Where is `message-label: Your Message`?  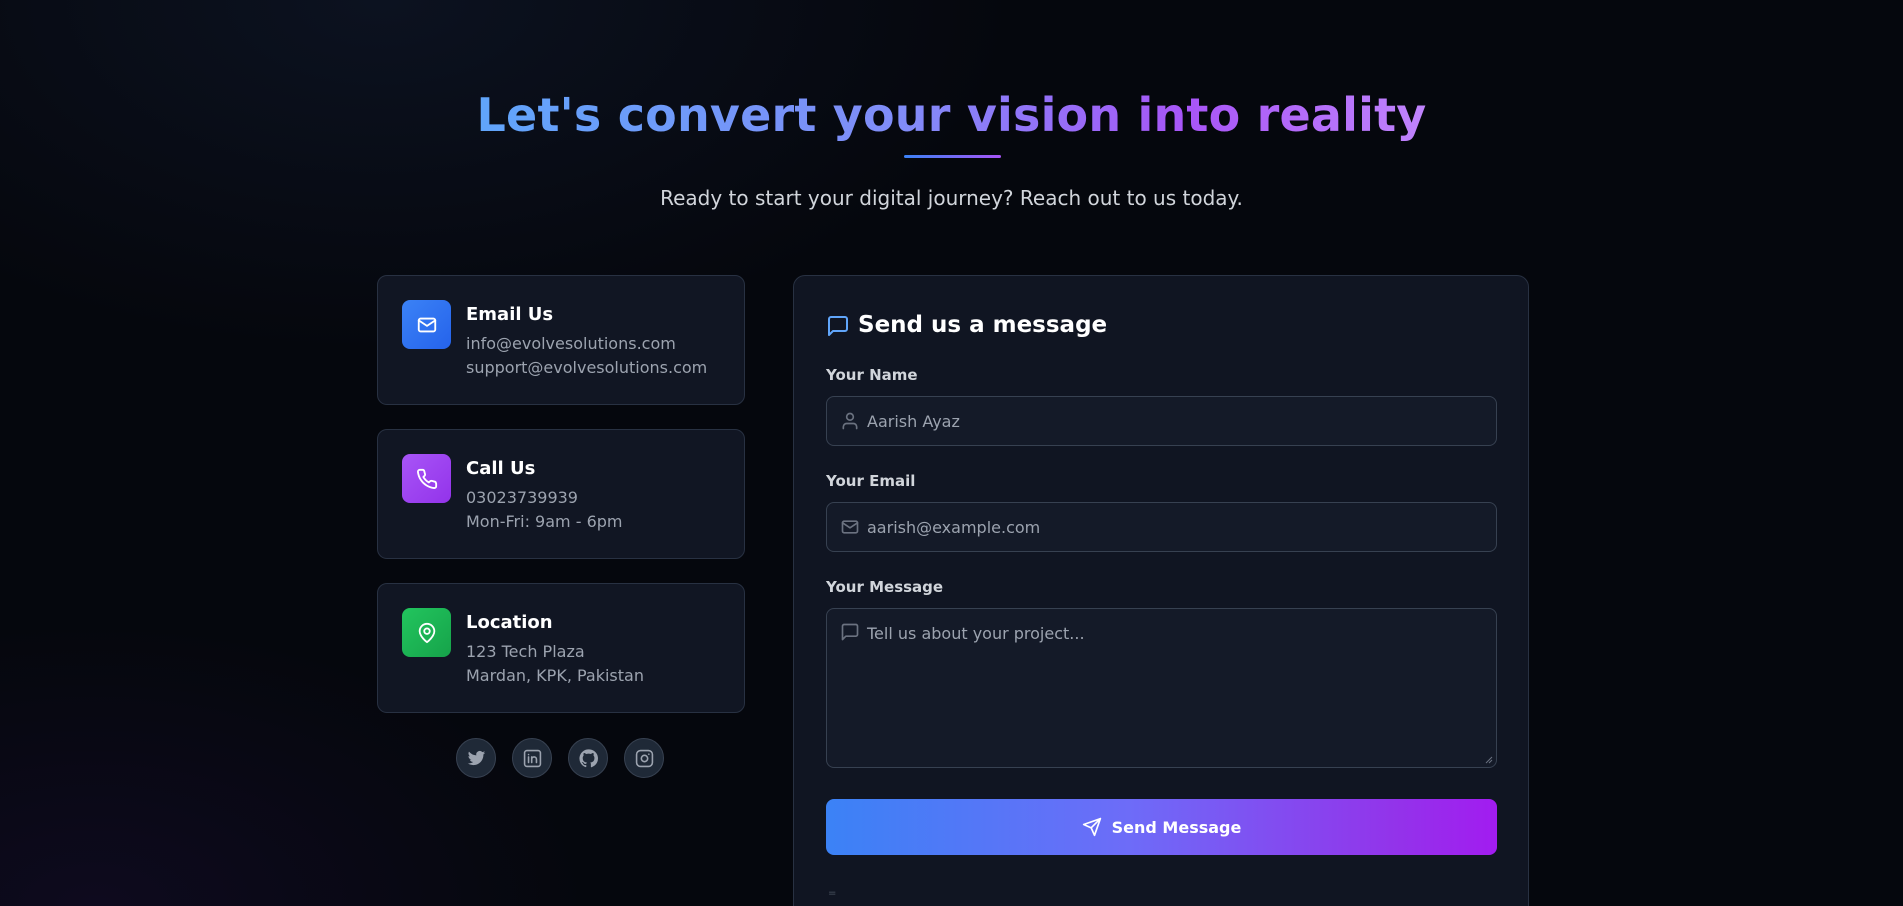
message-label: Your Message is located at coordinates (885, 587).